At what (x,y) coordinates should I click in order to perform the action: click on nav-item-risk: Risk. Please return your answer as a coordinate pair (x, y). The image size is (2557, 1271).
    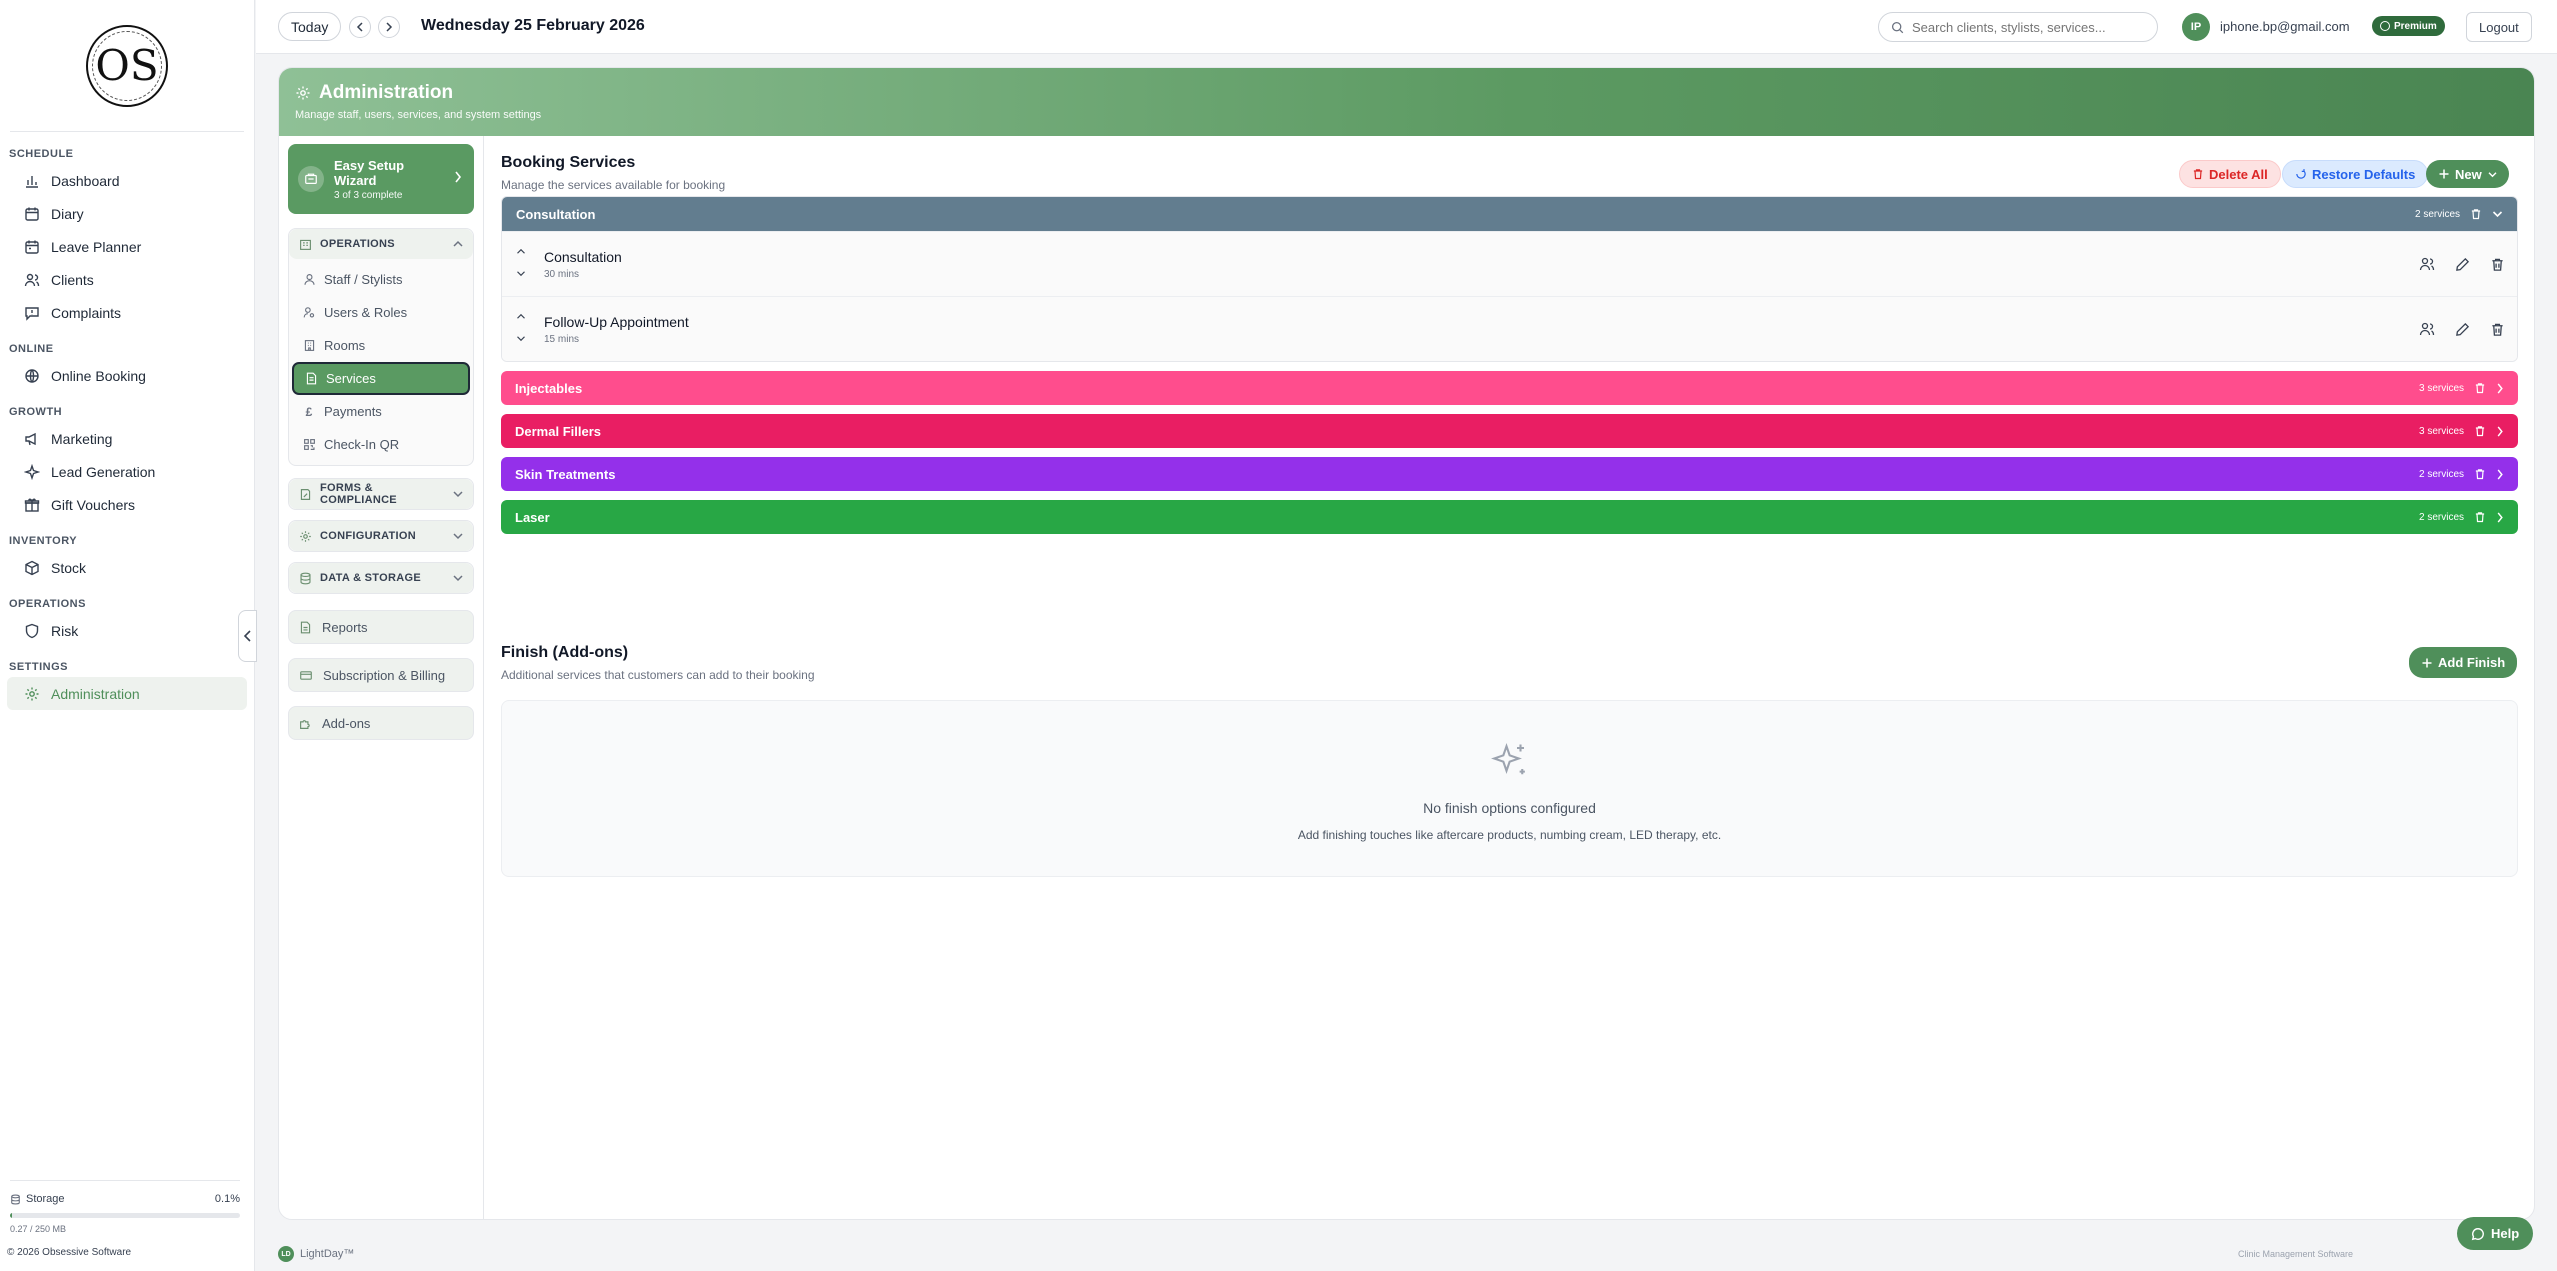
    Looking at the image, I should click on (127, 630).